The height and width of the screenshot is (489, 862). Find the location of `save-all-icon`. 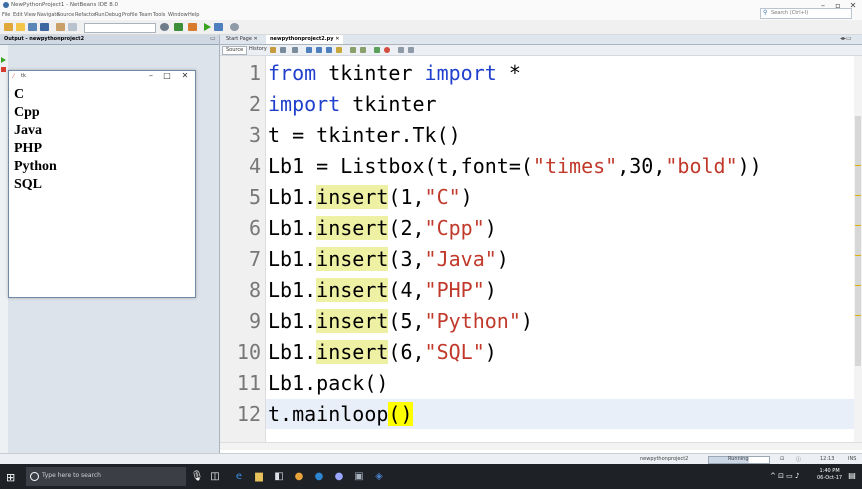

save-all-icon is located at coordinates (44, 27).